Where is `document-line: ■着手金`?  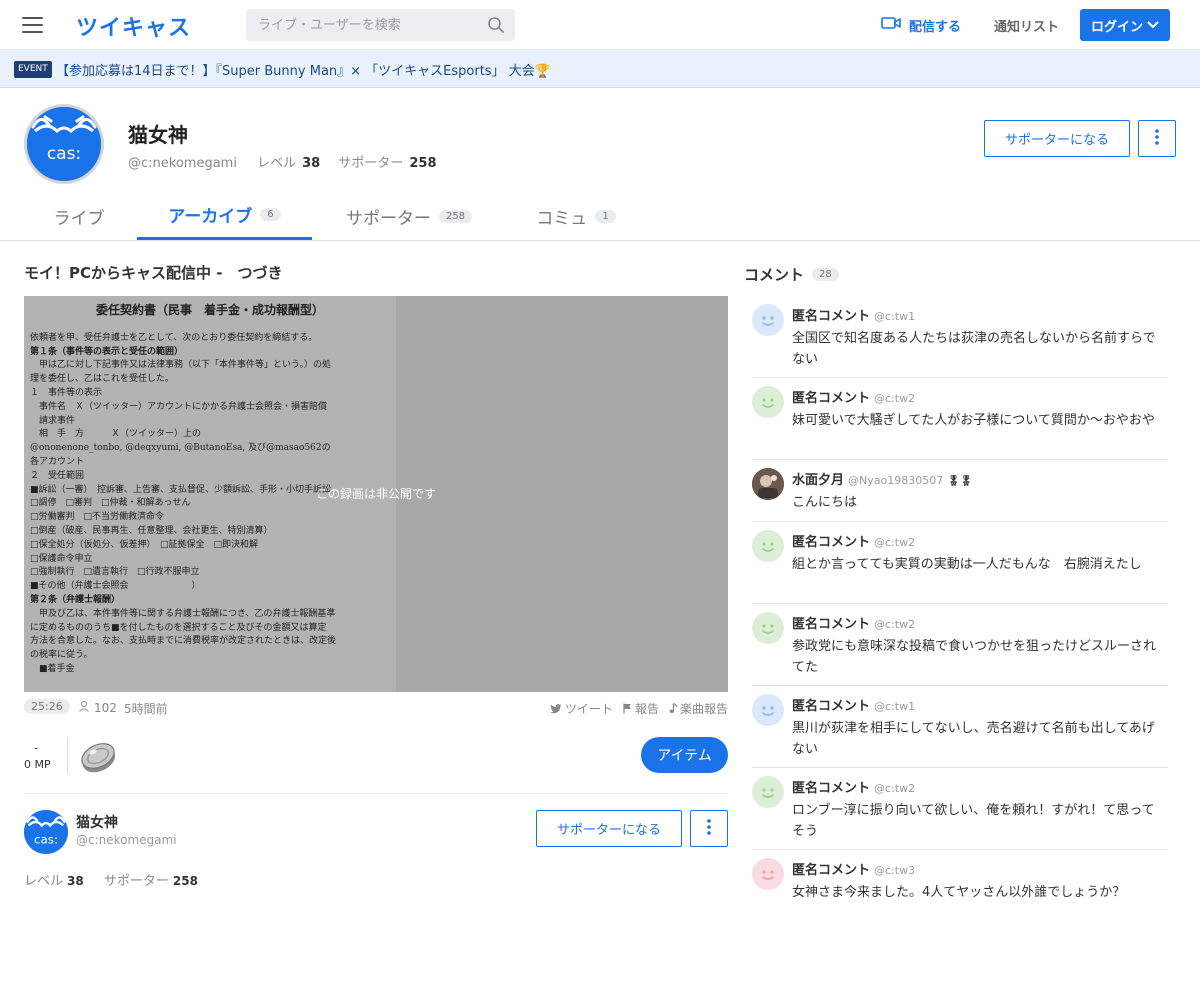 document-line: ■着手金 is located at coordinates (52, 668).